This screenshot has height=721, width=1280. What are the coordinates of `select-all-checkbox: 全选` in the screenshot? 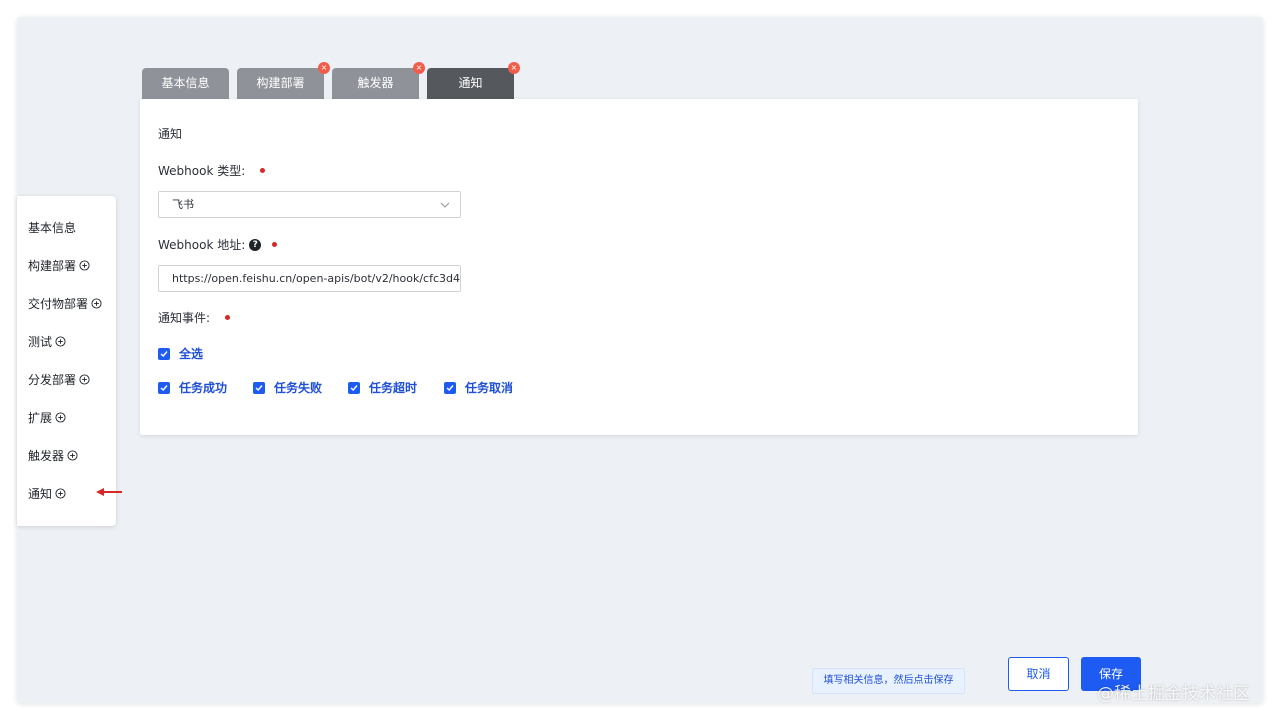 It's located at (180, 353).